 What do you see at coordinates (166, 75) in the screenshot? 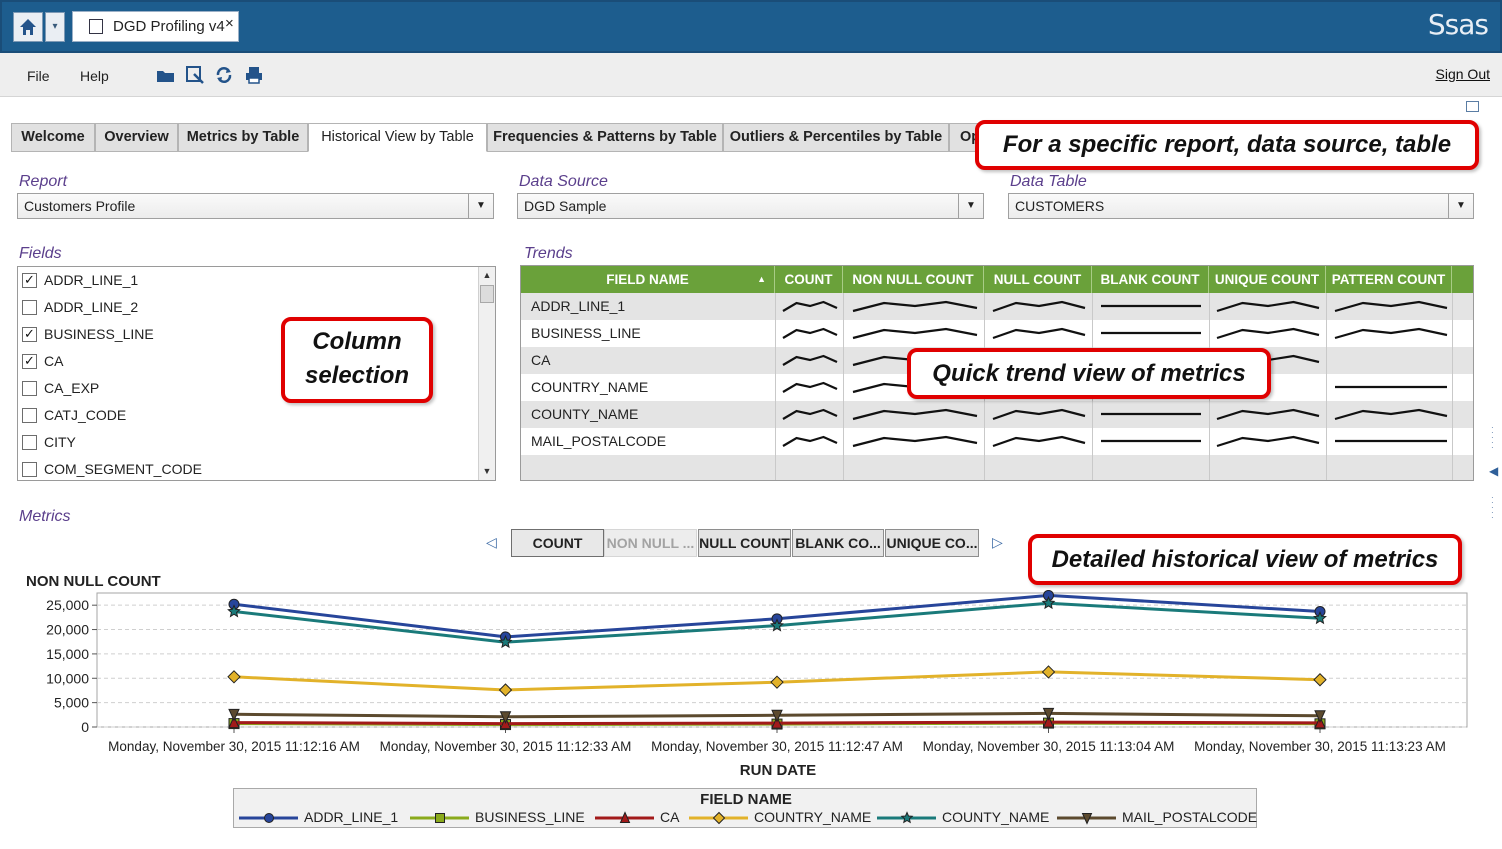
I see `open-folder-icon` at bounding box center [166, 75].